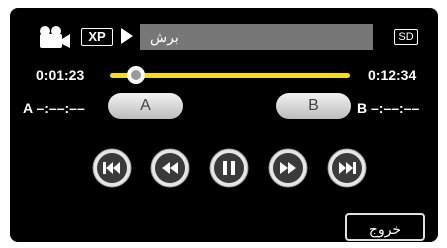 Image resolution: width=447 pixels, height=248 pixels. What do you see at coordinates (256, 37) in the screenshot?
I see `title-bar: برش` at bounding box center [256, 37].